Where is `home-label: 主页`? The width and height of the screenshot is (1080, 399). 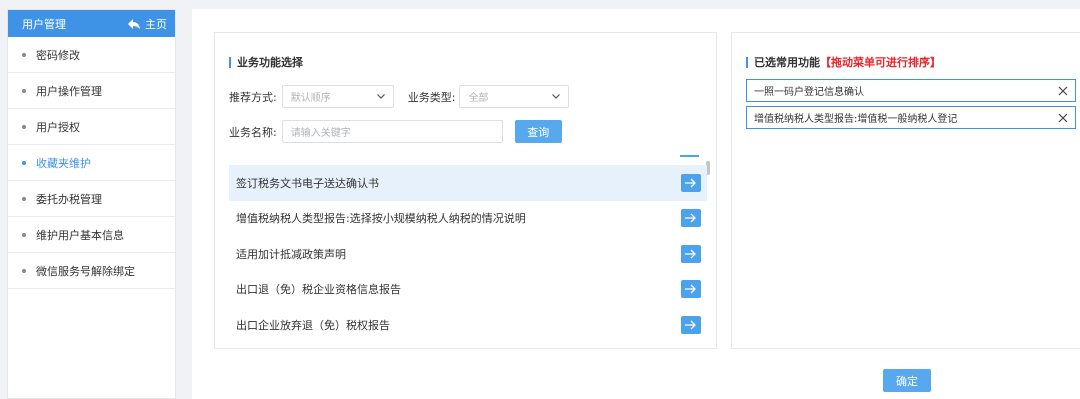
home-label: 主页 is located at coordinates (156, 24).